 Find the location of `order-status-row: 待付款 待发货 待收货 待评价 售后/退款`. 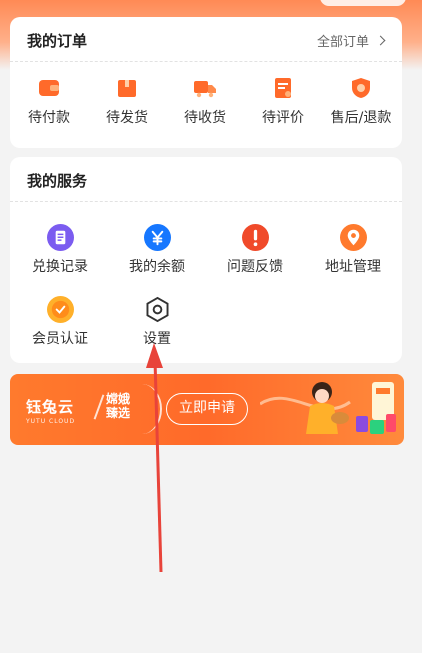

order-status-row: 待付款 待发货 待收货 待评价 售后/退款 is located at coordinates (206, 103).